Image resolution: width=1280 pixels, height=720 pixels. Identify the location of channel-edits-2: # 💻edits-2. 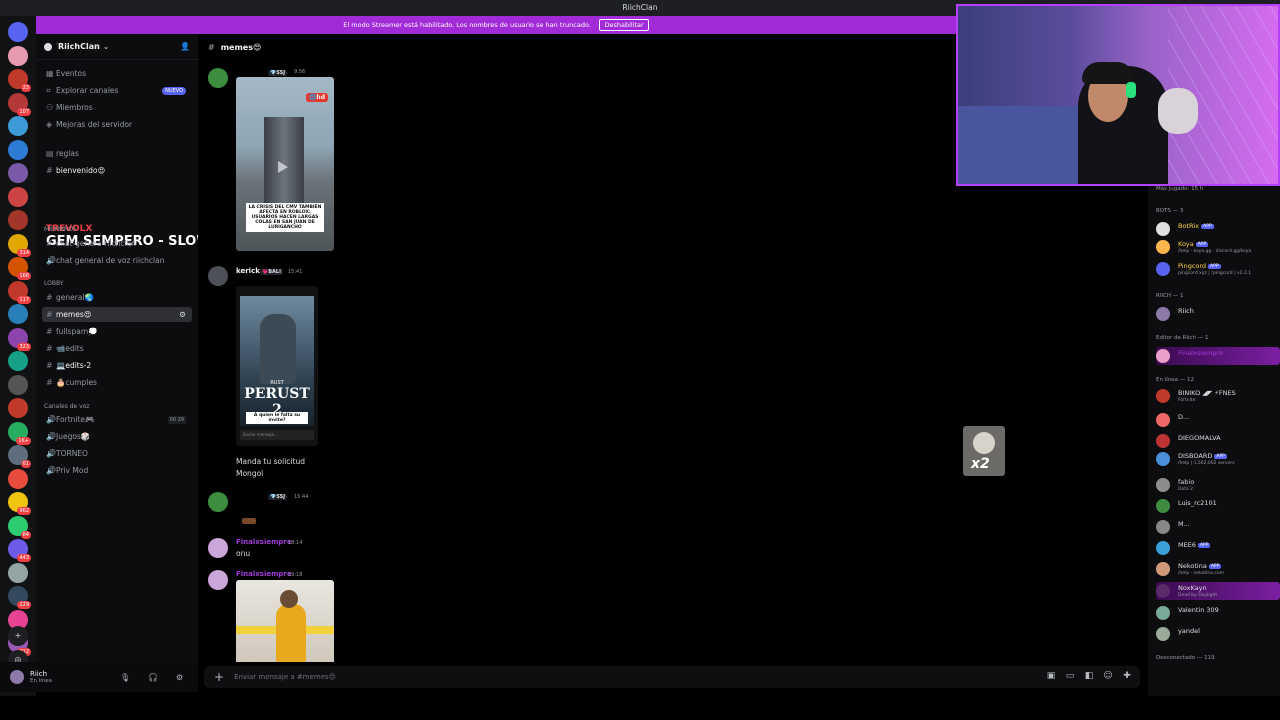
(117, 365).